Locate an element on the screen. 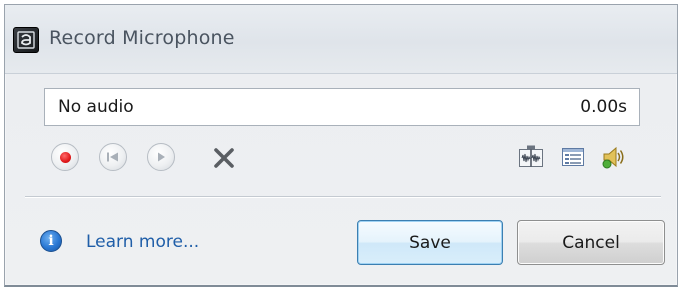  waveform-icon is located at coordinates (531, 156).